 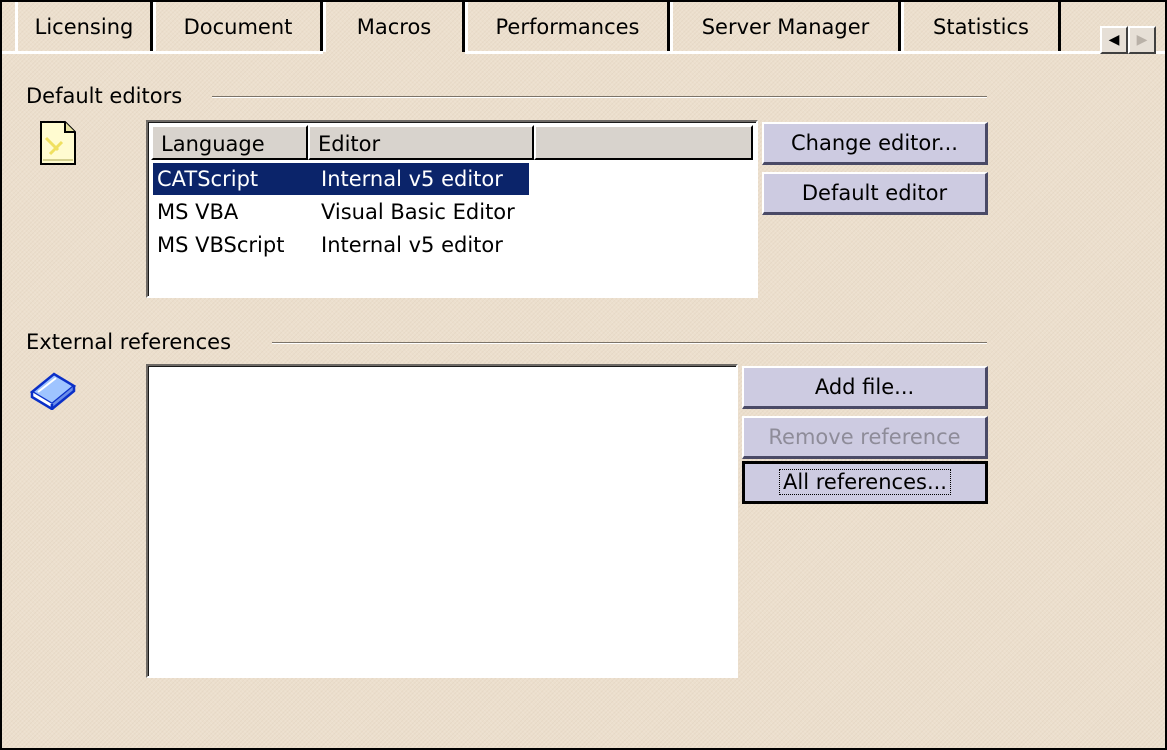 I want to click on tab-label: Statistics, so click(x=981, y=27).